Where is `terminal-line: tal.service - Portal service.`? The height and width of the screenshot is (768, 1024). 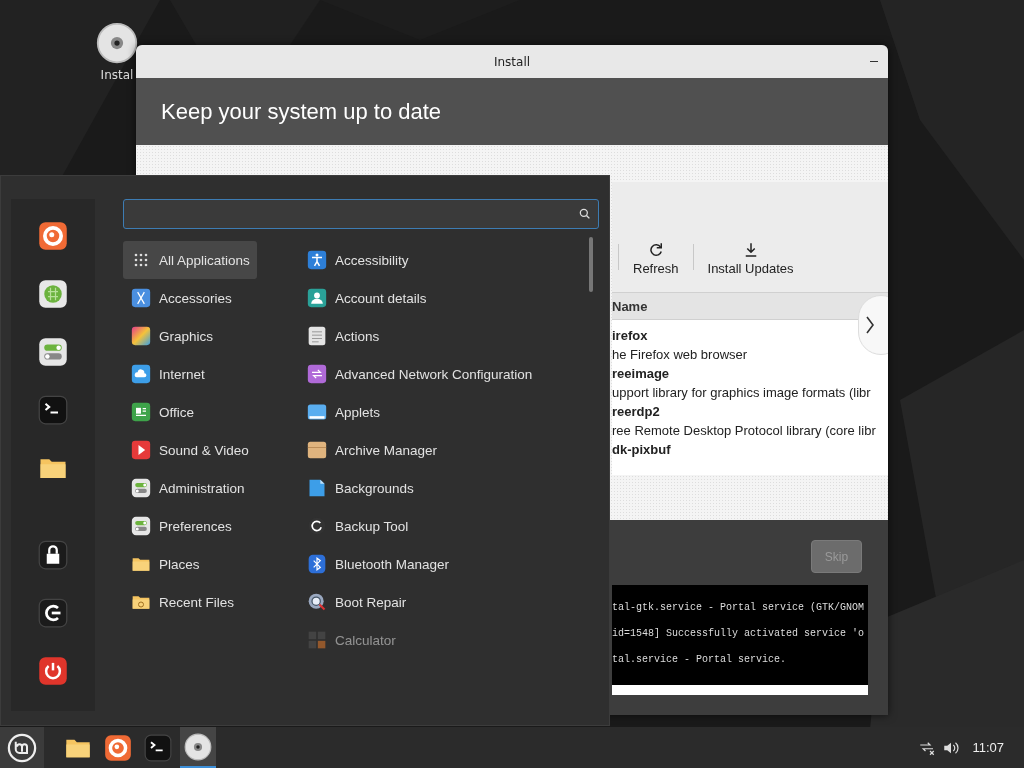
terminal-line: tal.service - Portal service. is located at coordinates (700, 660).